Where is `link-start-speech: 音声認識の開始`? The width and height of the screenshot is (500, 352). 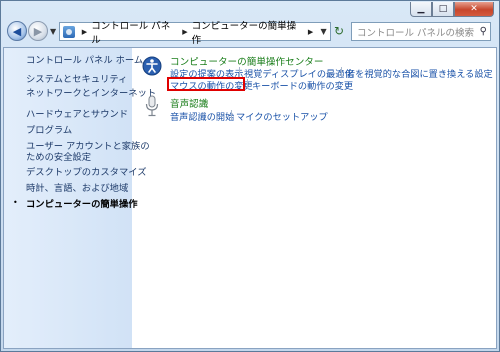
link-start-speech: 音声認識の開始 is located at coordinates (202, 116).